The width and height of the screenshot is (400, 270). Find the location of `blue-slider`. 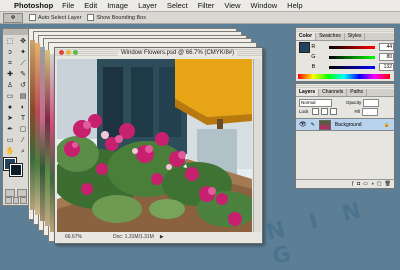

blue-slider is located at coordinates (352, 67).